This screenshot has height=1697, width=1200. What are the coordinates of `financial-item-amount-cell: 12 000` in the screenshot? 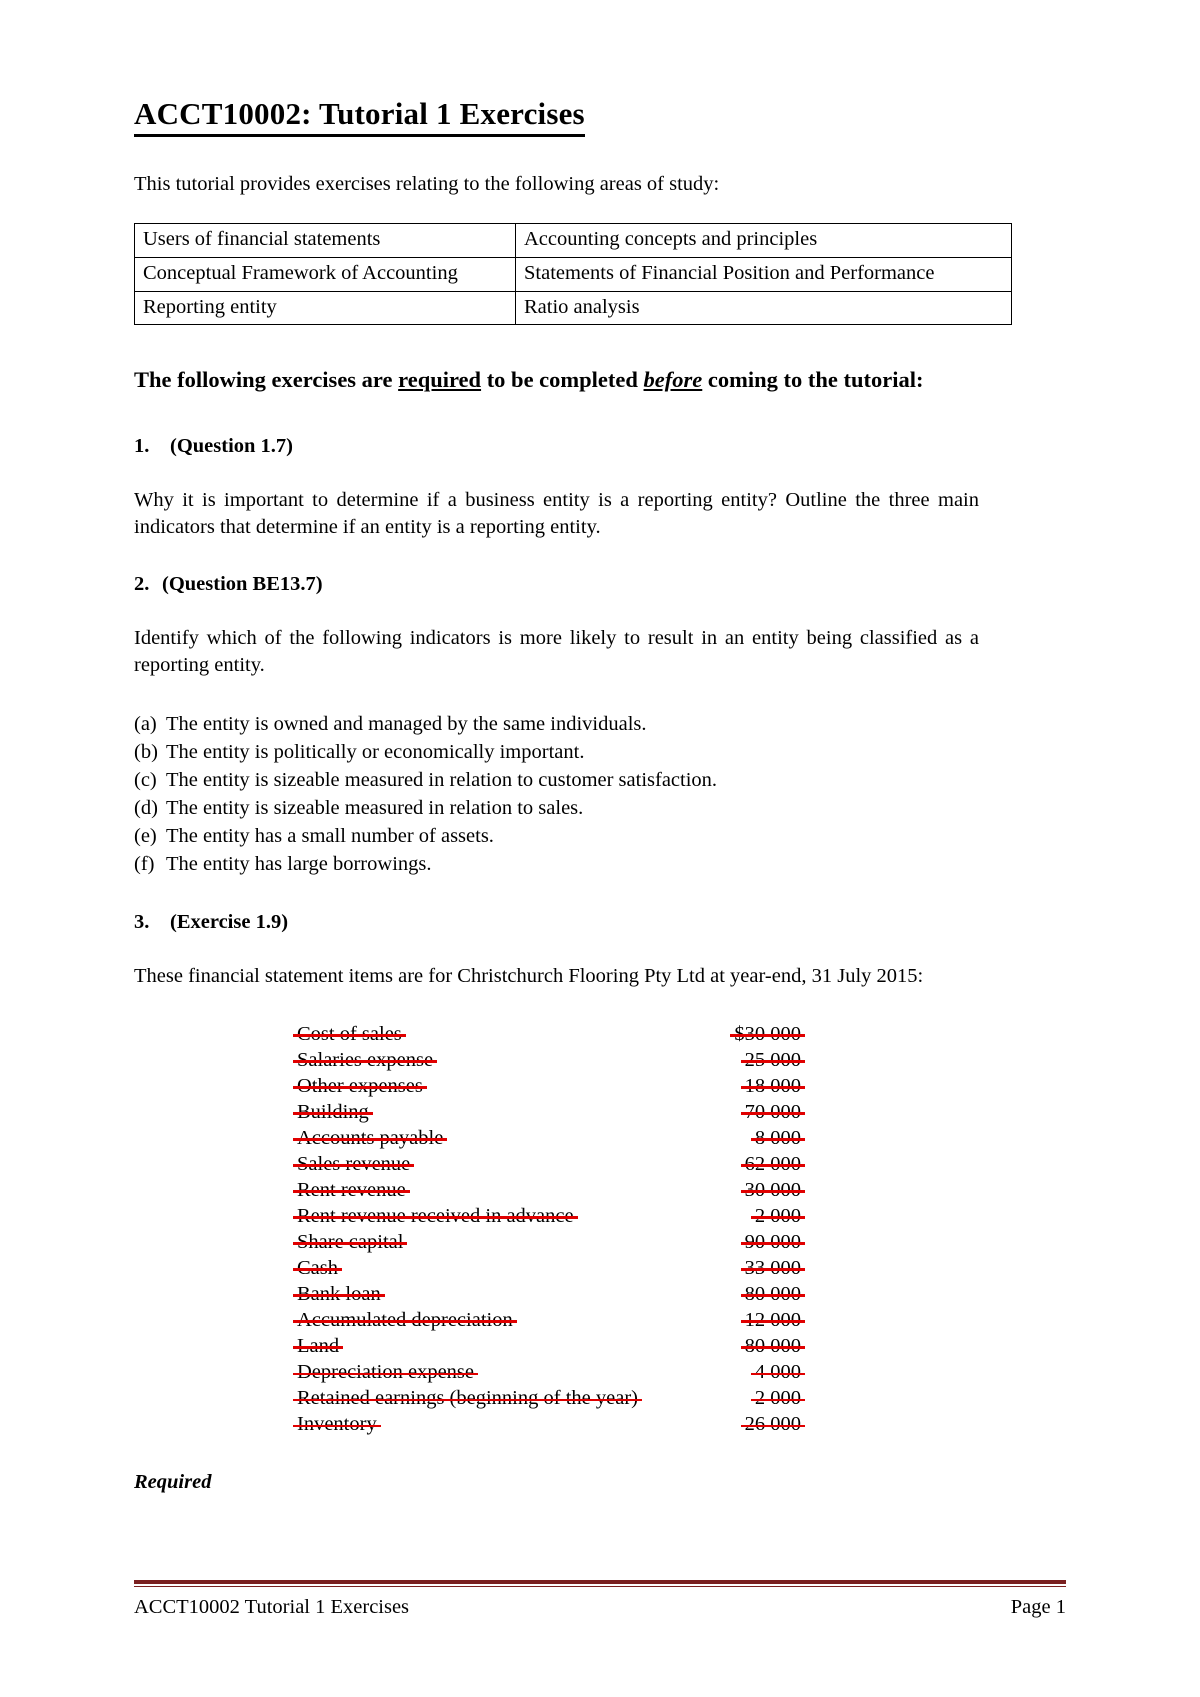 It's located at (852, 1320).